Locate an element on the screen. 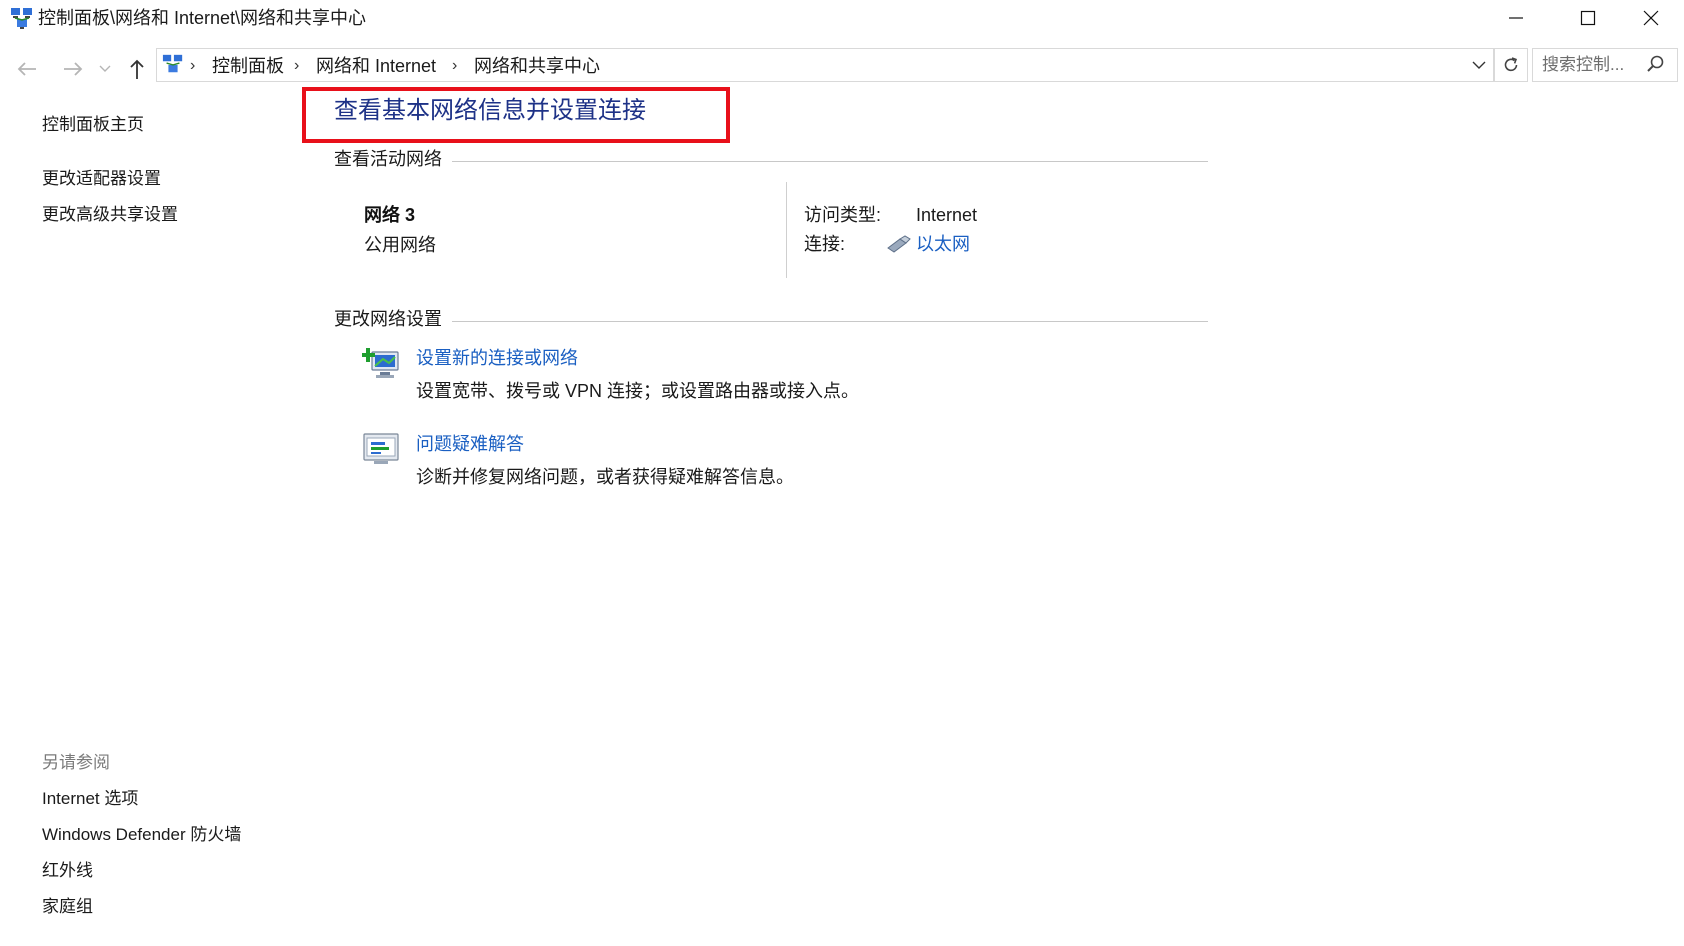  connections-label: 连接: is located at coordinates (825, 244).